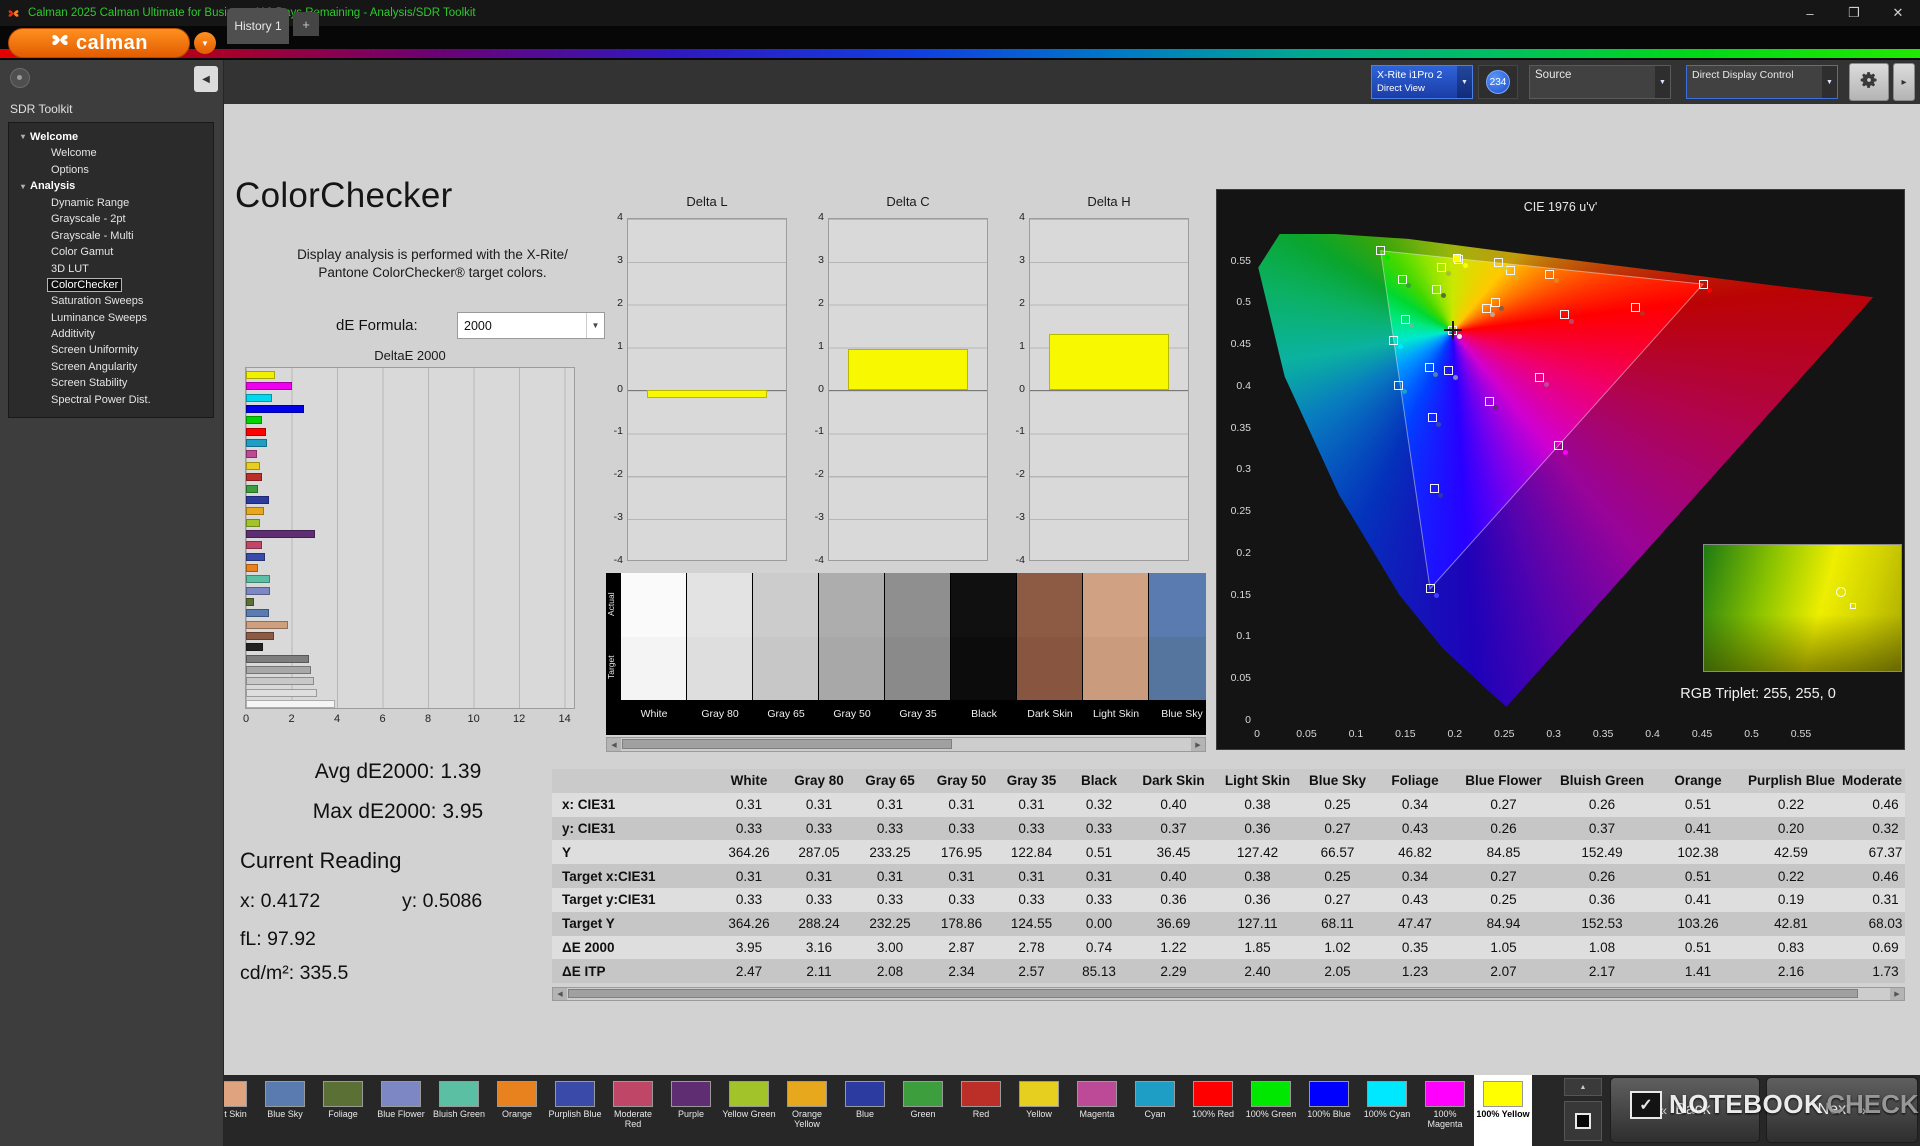  I want to click on panel-toggle-button: ▸, so click(1904, 82).